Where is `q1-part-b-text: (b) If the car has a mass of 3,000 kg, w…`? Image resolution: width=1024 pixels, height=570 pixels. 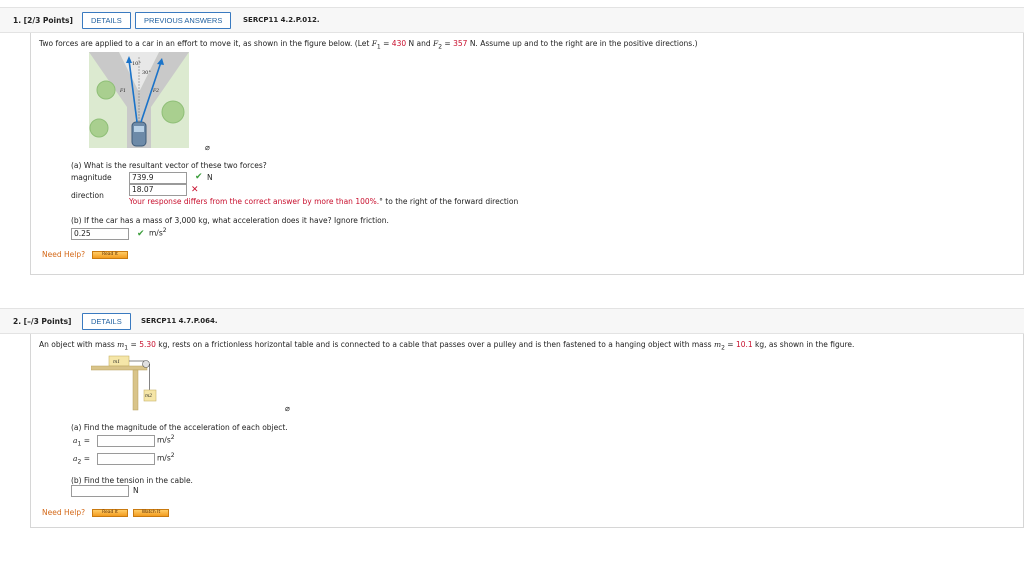
q1-part-b-text: (b) If the car has a mass of 3,000 kg, w… is located at coordinates (230, 220).